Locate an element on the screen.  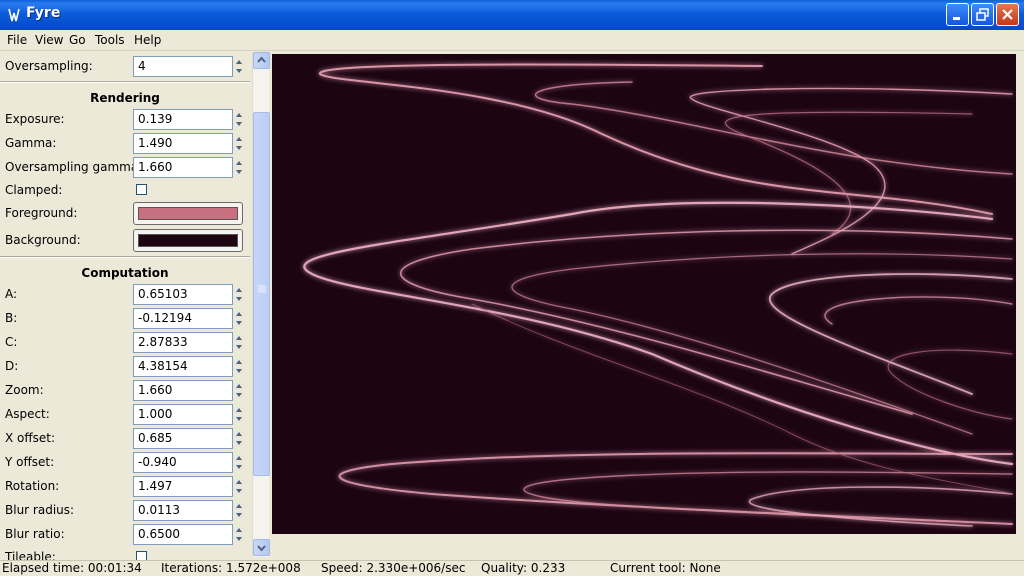
aspect-input: 1.000 is located at coordinates (183, 414).